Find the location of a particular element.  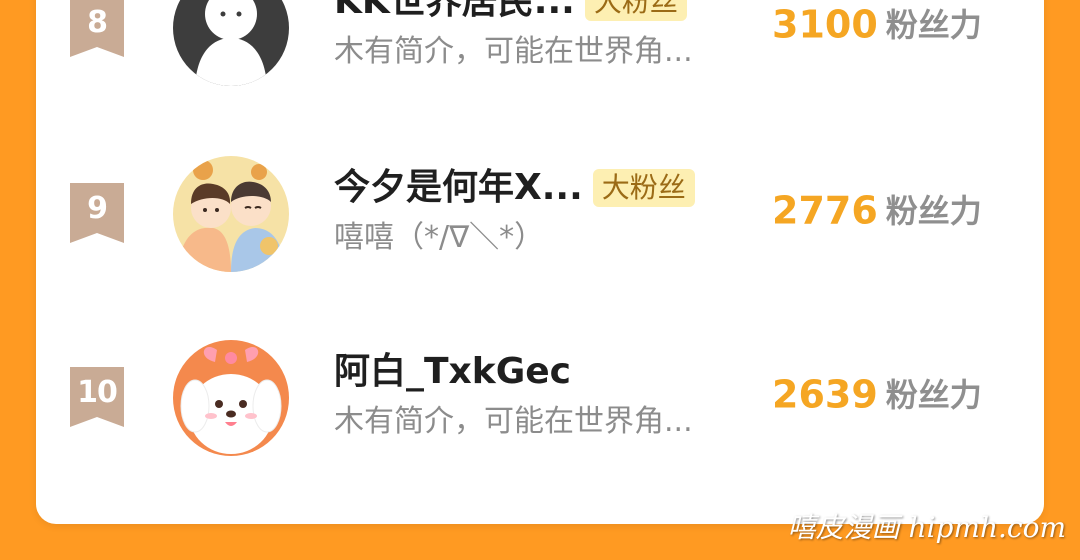

site-watermark: 嘻皮漫画 hipmh.com is located at coordinates (926, 527).